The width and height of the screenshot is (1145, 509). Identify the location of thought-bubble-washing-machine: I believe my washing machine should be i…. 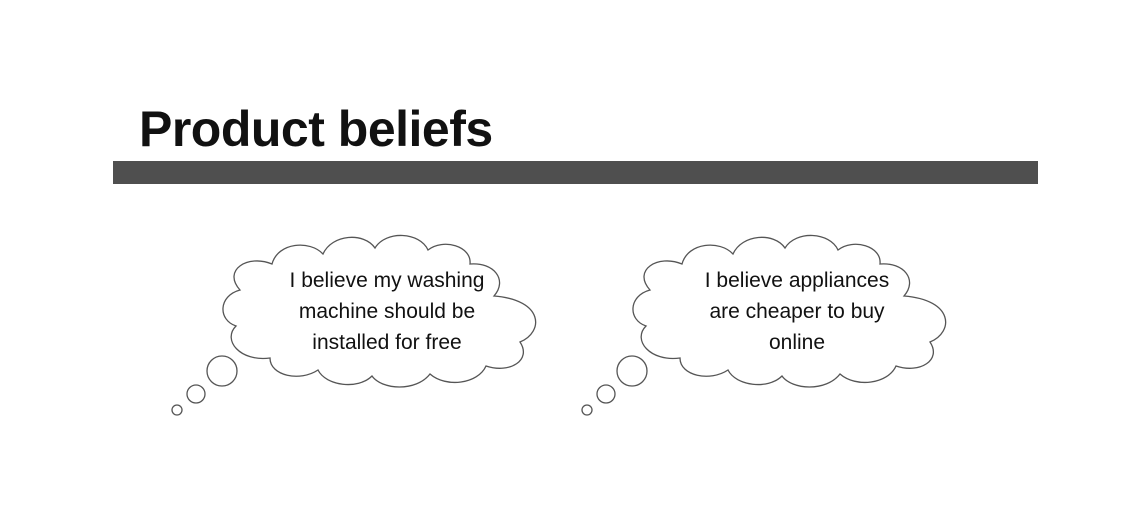
(360, 325).